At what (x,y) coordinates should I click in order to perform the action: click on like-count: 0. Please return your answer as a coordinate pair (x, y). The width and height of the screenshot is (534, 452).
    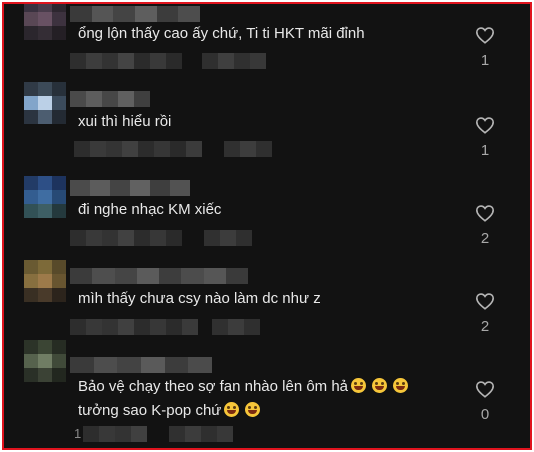
    Looking at the image, I should click on (485, 414).